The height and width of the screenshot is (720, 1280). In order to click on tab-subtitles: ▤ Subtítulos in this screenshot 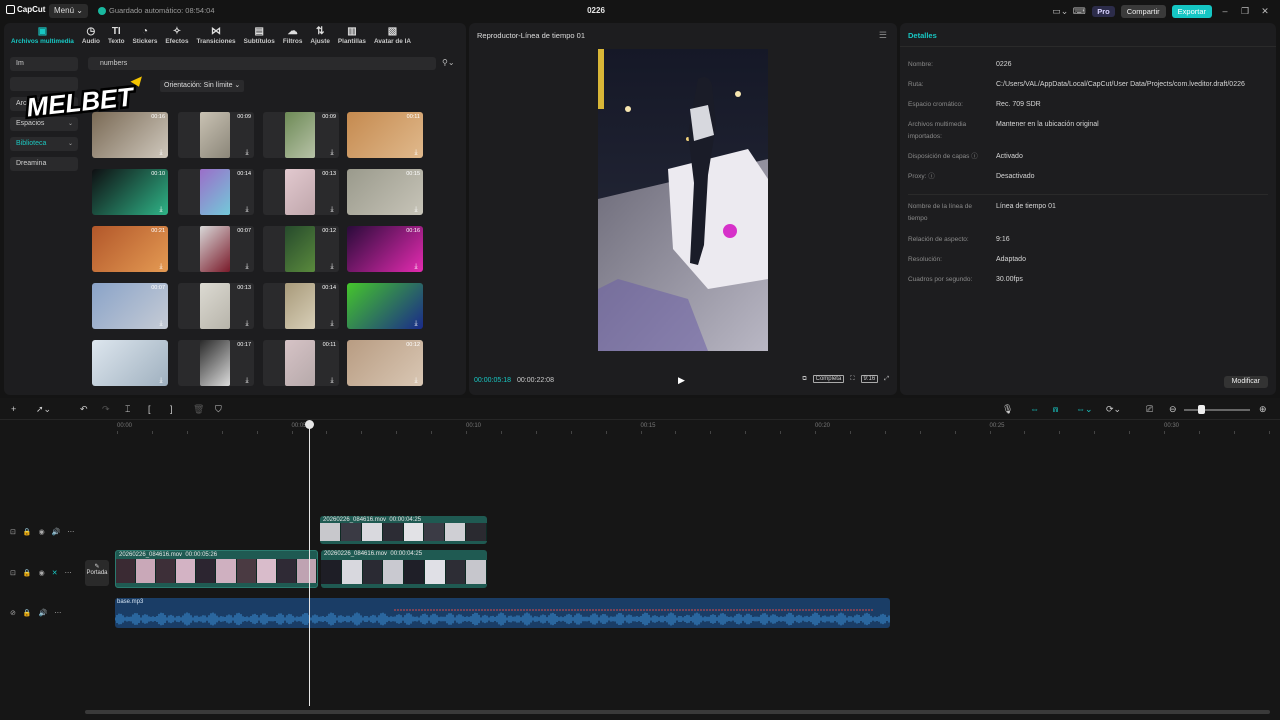, I will do `click(259, 36)`.